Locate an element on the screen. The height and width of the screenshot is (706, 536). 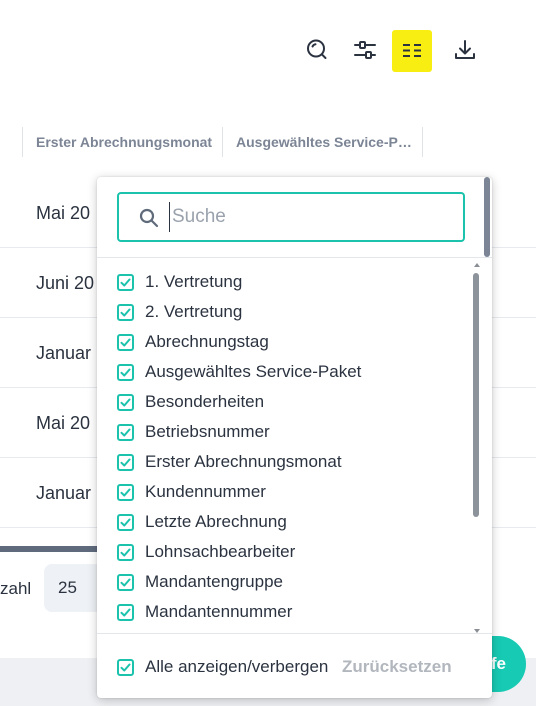
option-label: Besonderheiten is located at coordinates (205, 401).